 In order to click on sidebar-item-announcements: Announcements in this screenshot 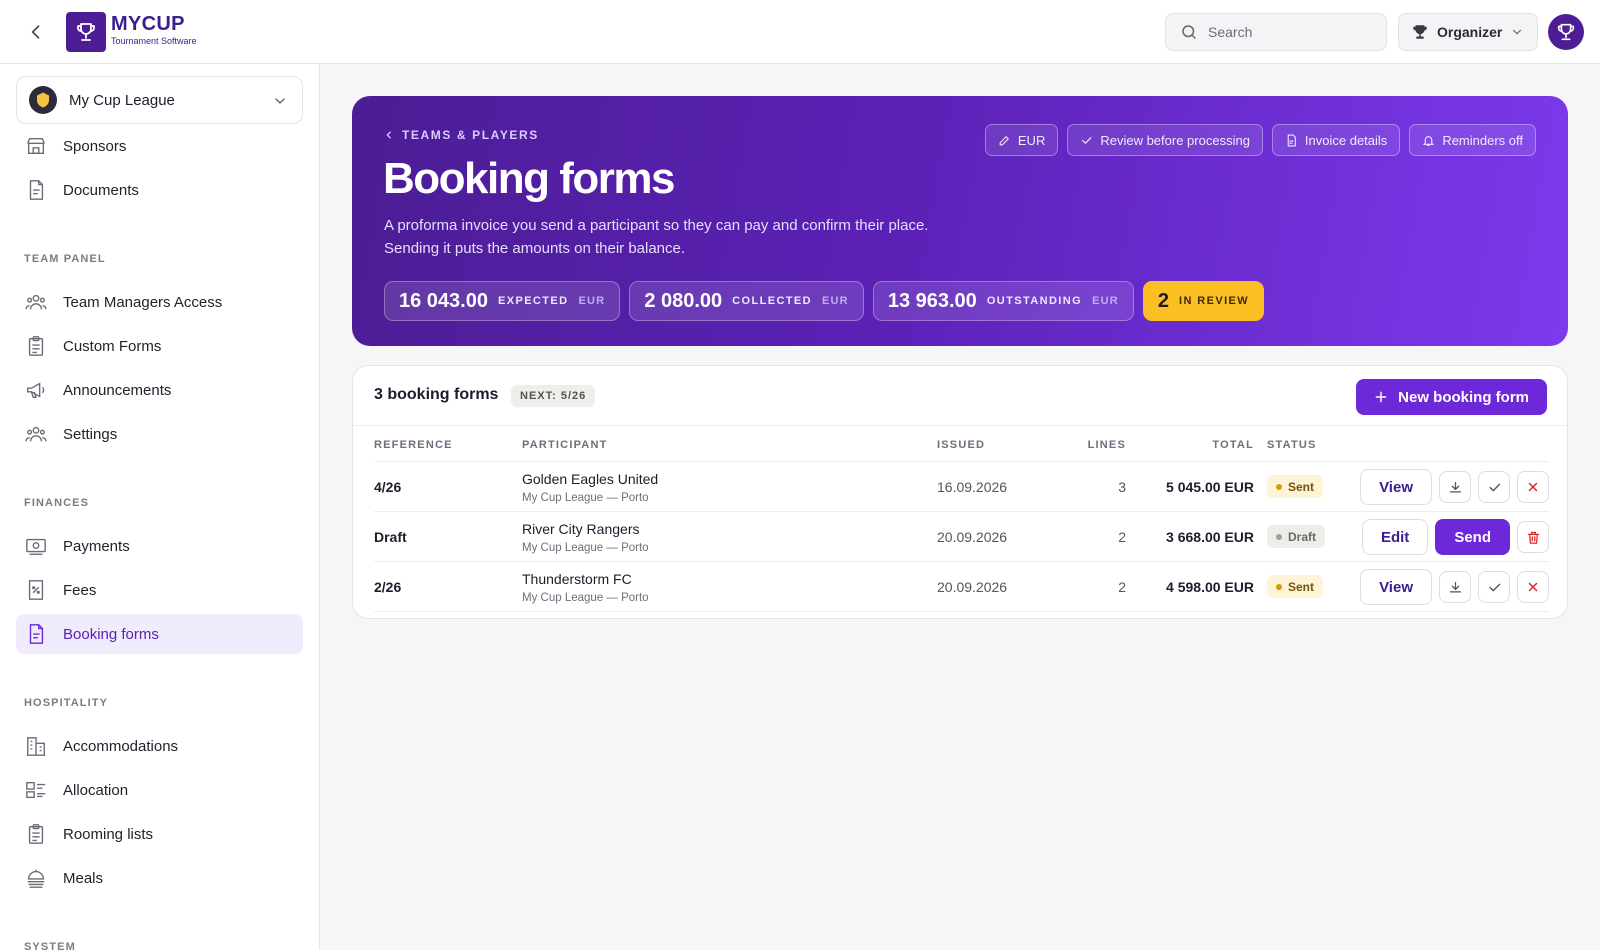, I will do `click(159, 390)`.